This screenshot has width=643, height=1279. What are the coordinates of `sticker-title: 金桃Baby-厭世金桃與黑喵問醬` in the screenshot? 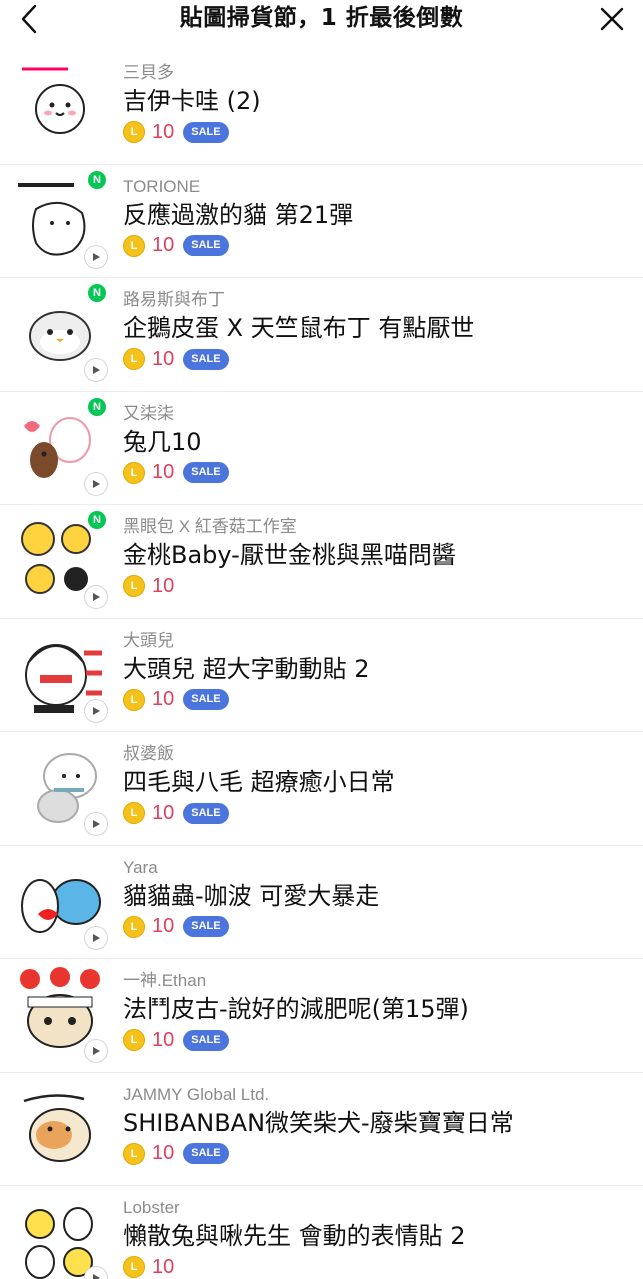 It's located at (378, 555).